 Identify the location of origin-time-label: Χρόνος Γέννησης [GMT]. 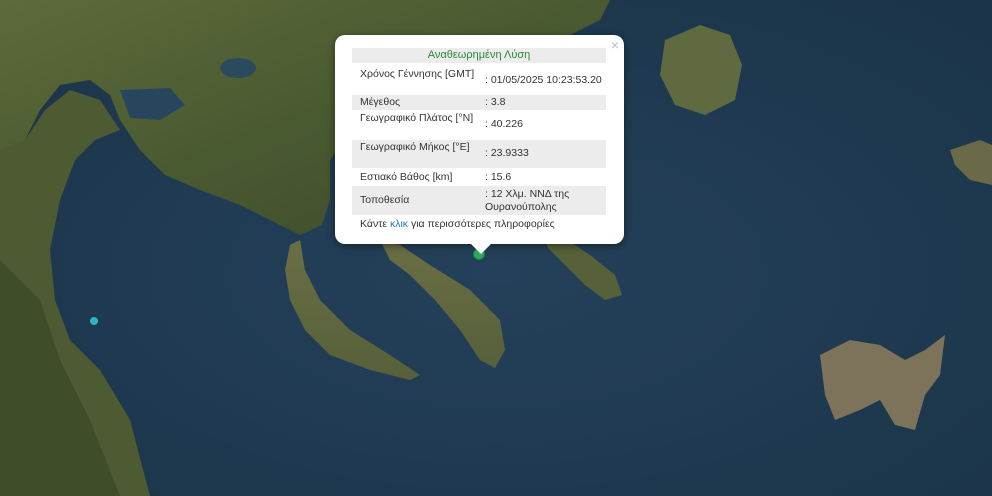
(417, 74).